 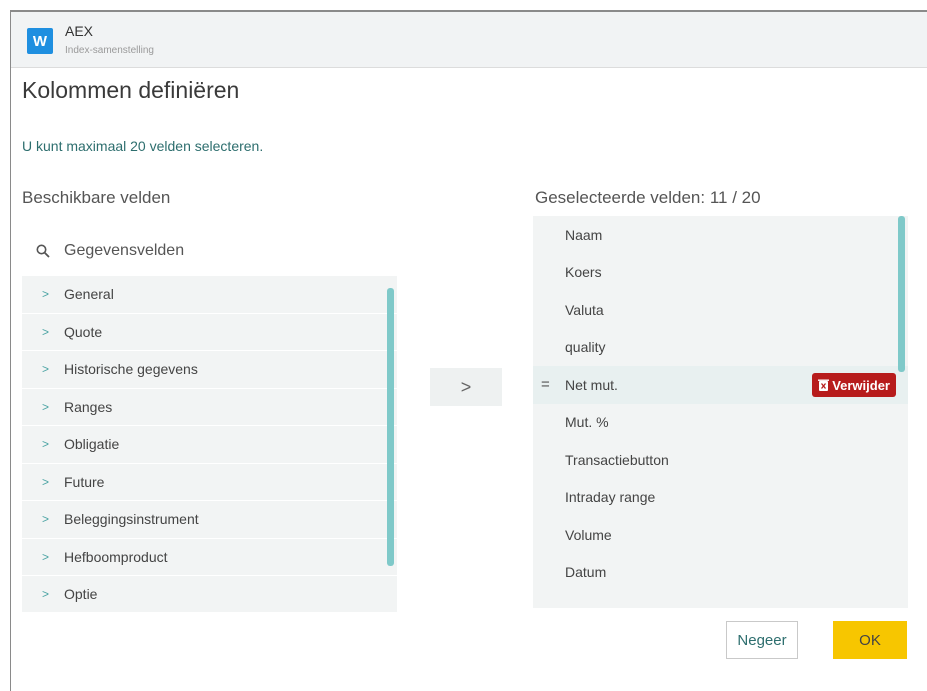 What do you see at coordinates (610, 497) in the screenshot?
I see `selected-field-label: Intraday range` at bounding box center [610, 497].